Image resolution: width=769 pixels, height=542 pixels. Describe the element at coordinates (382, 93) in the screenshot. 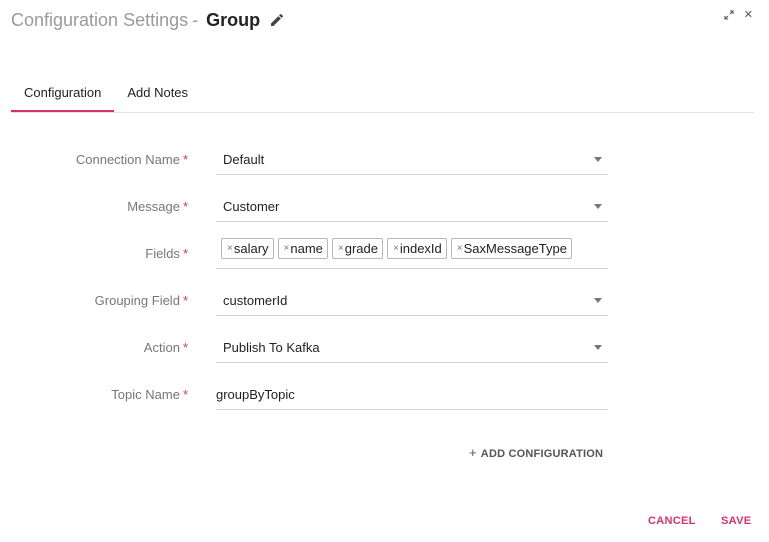

I see `tab-bar: Configuration Add Notes` at that location.